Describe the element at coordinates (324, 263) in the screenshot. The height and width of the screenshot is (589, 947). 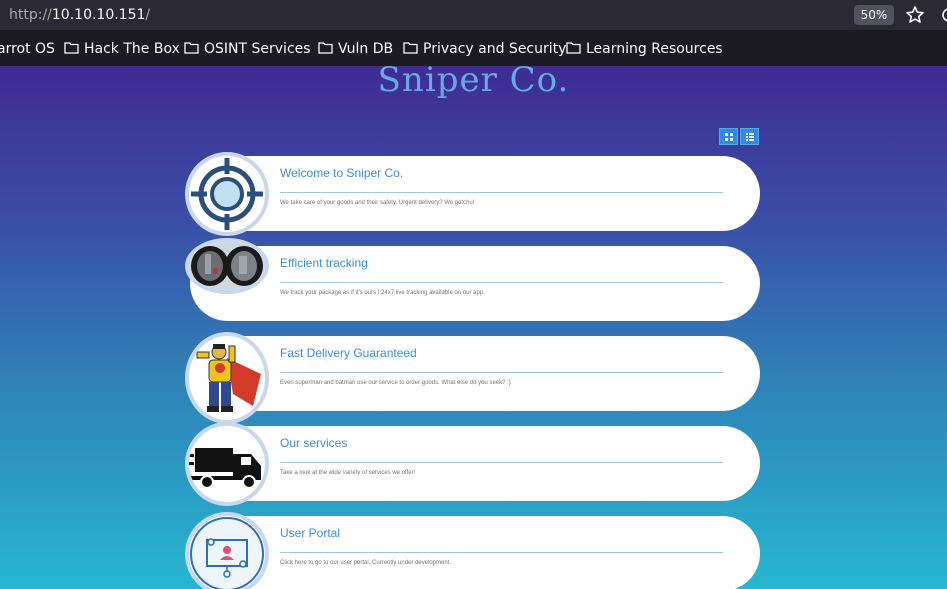
I see `card-title: Efficient tracking` at that location.